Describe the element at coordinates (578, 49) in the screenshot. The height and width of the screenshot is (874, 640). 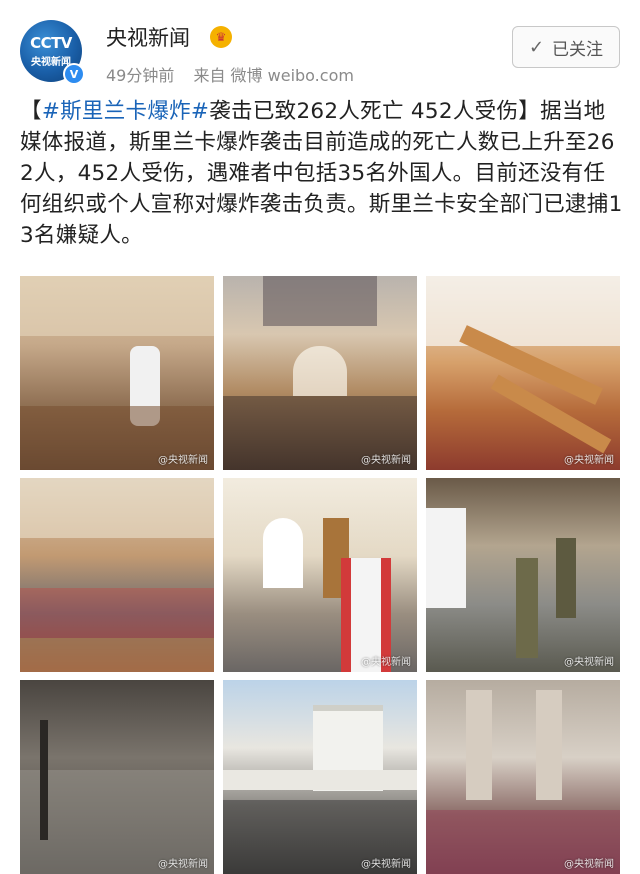
I see `follow-label: 已关注` at that location.